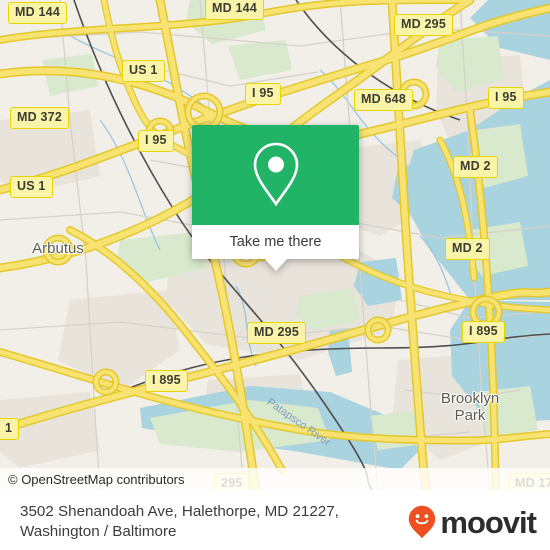 The height and width of the screenshot is (550, 550). I want to click on osm-attribution-text: © OpenStreetMap contributors, so click(96, 479).